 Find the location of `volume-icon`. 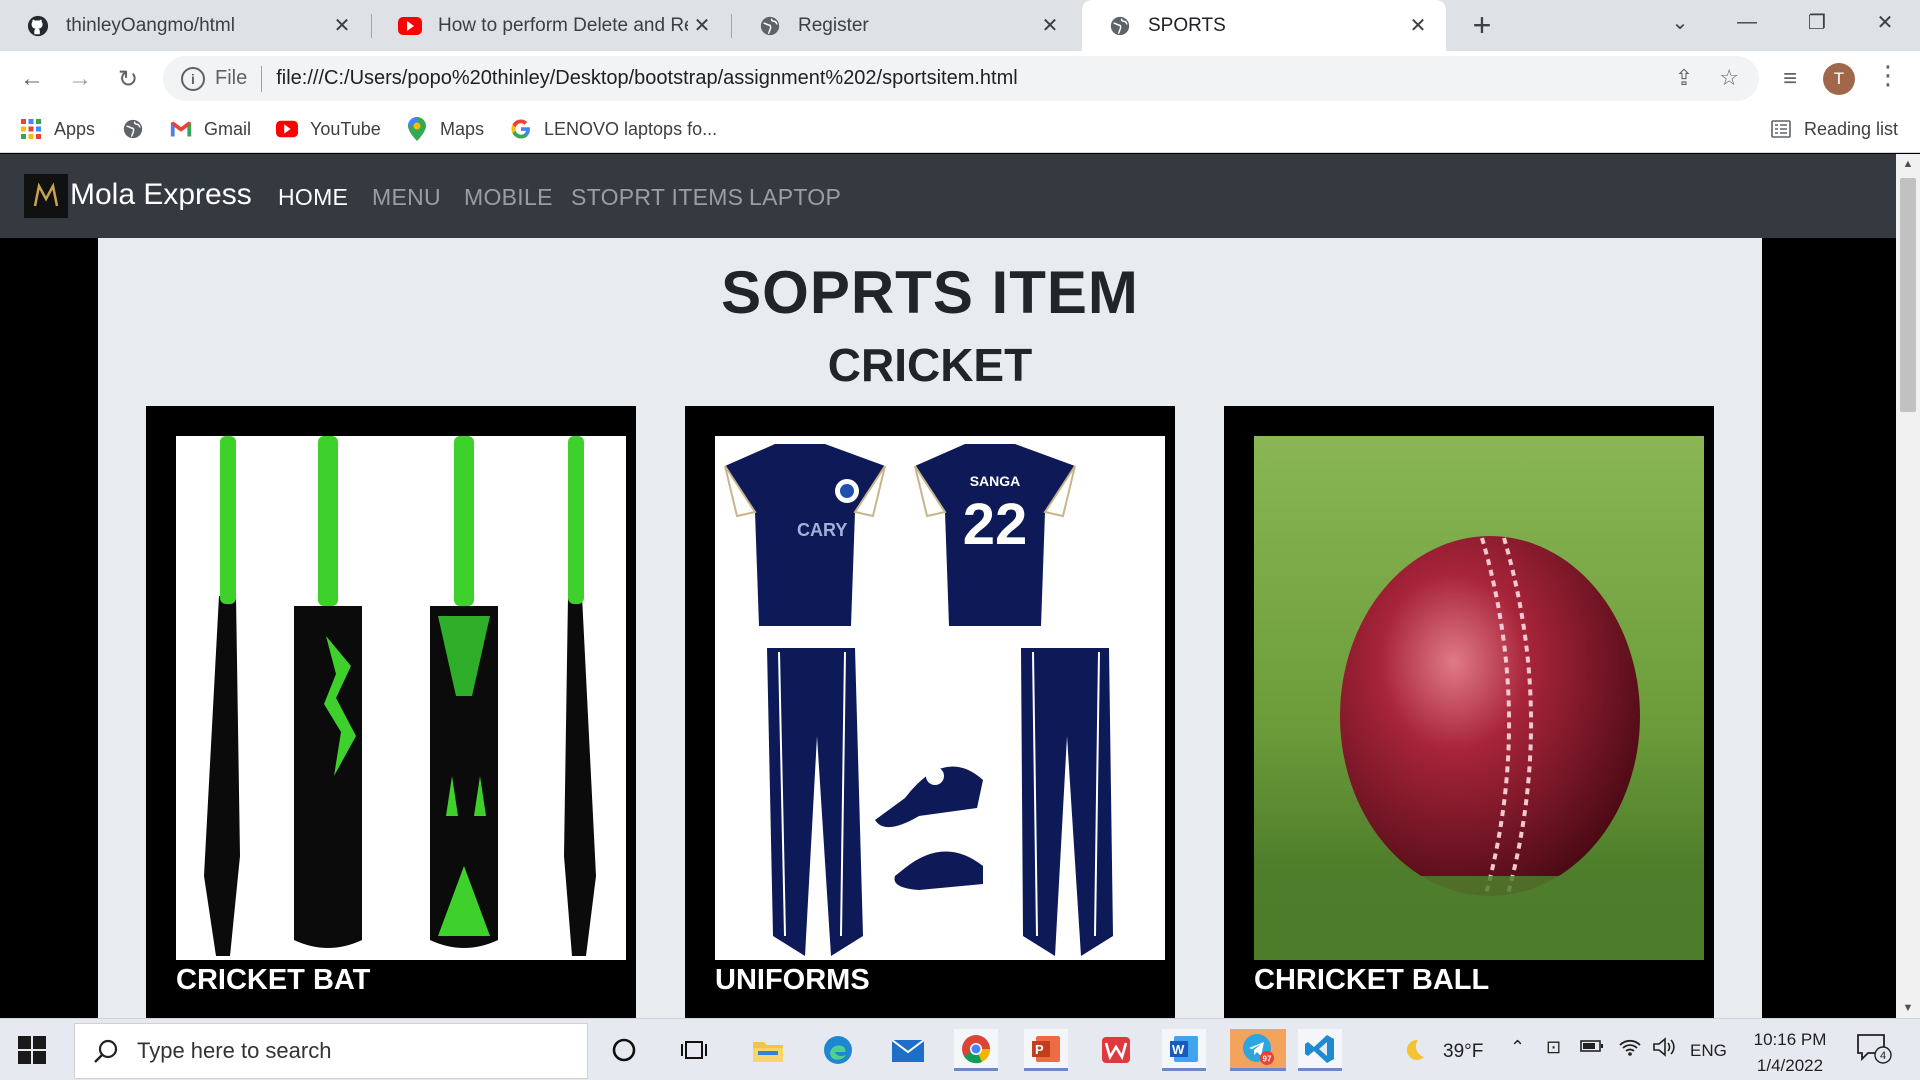

volume-icon is located at coordinates (1664, 1049).